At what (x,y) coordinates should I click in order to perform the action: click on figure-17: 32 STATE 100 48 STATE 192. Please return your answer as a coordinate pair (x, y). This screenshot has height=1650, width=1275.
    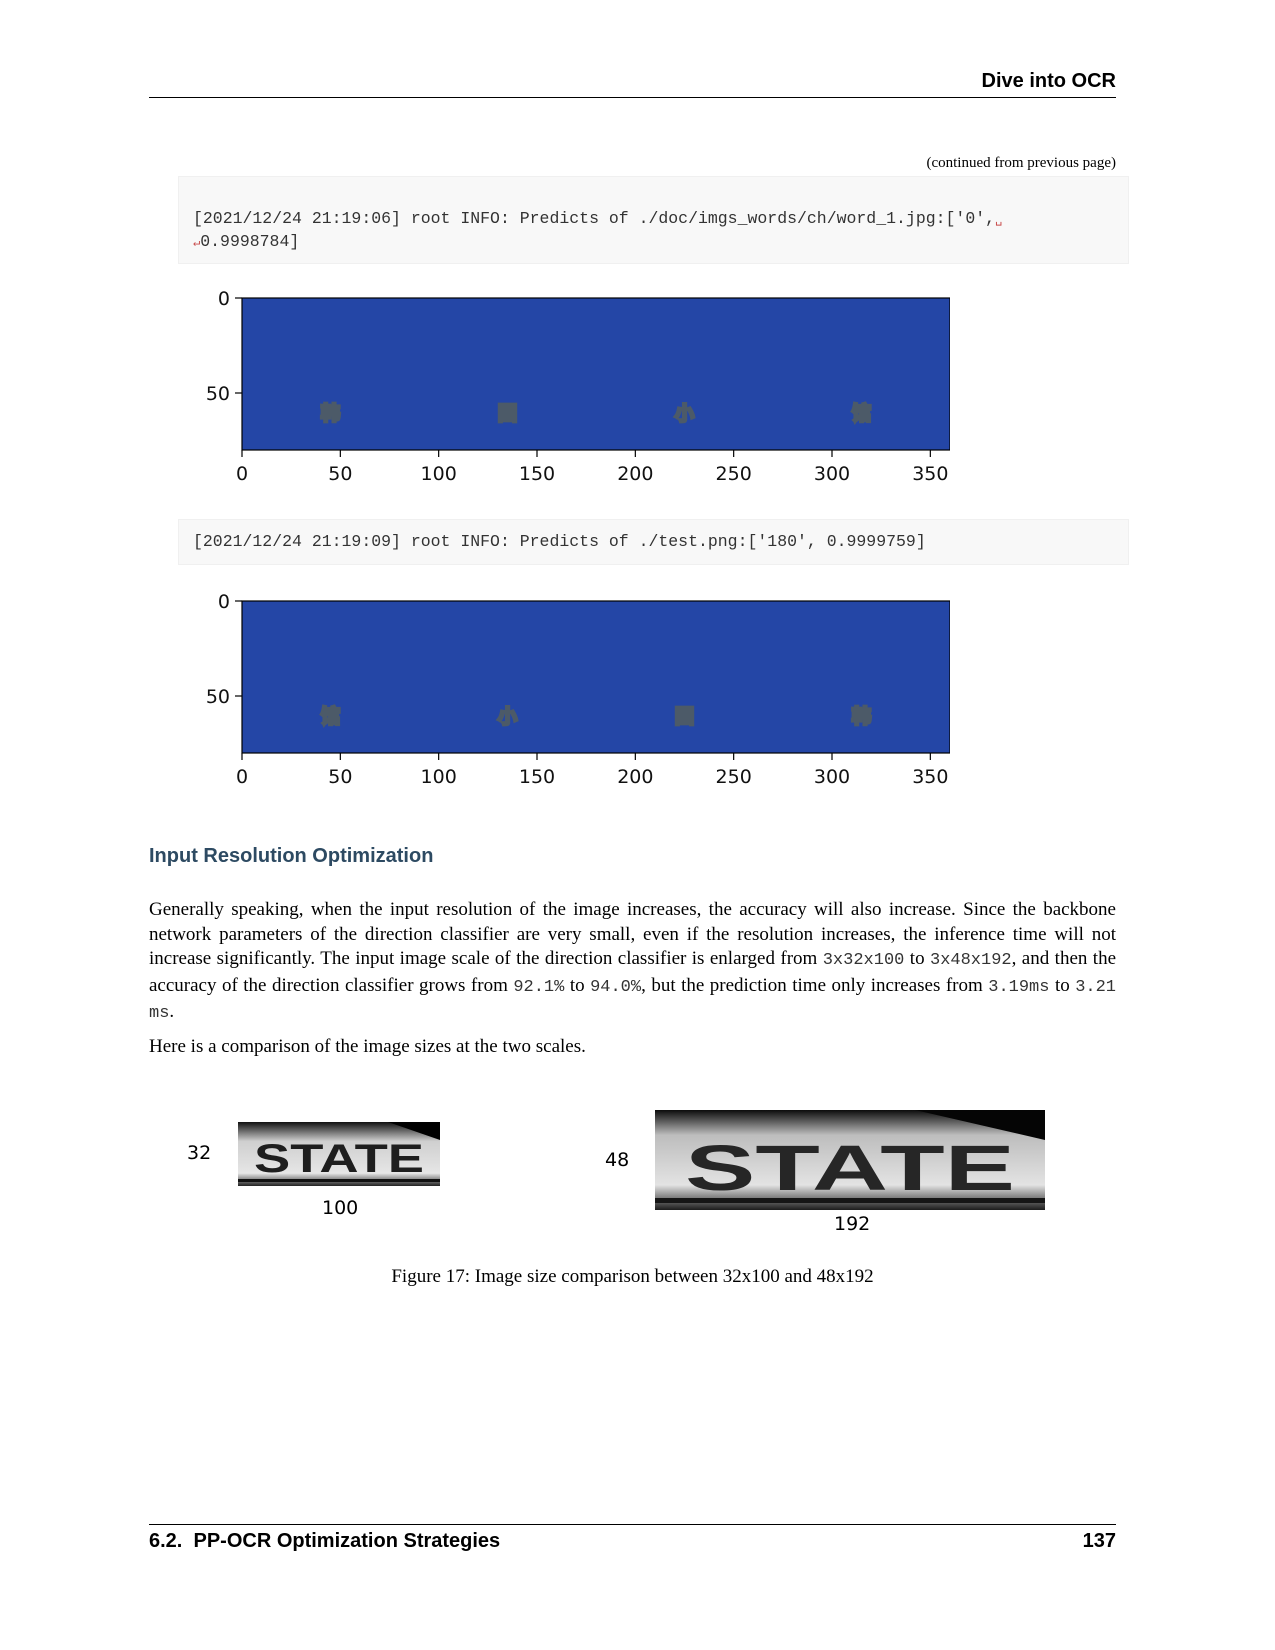
    Looking at the image, I should click on (632, 1175).